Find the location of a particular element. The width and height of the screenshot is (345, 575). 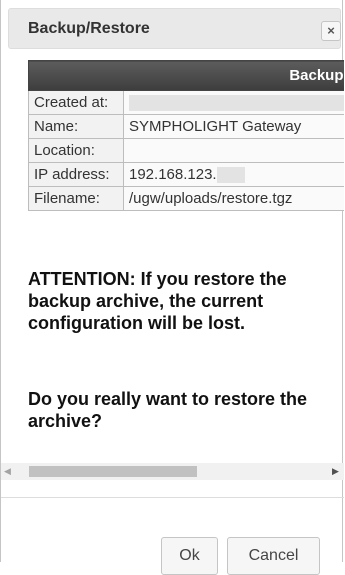

backup-info-header: Backup infor is located at coordinates (186, 75).